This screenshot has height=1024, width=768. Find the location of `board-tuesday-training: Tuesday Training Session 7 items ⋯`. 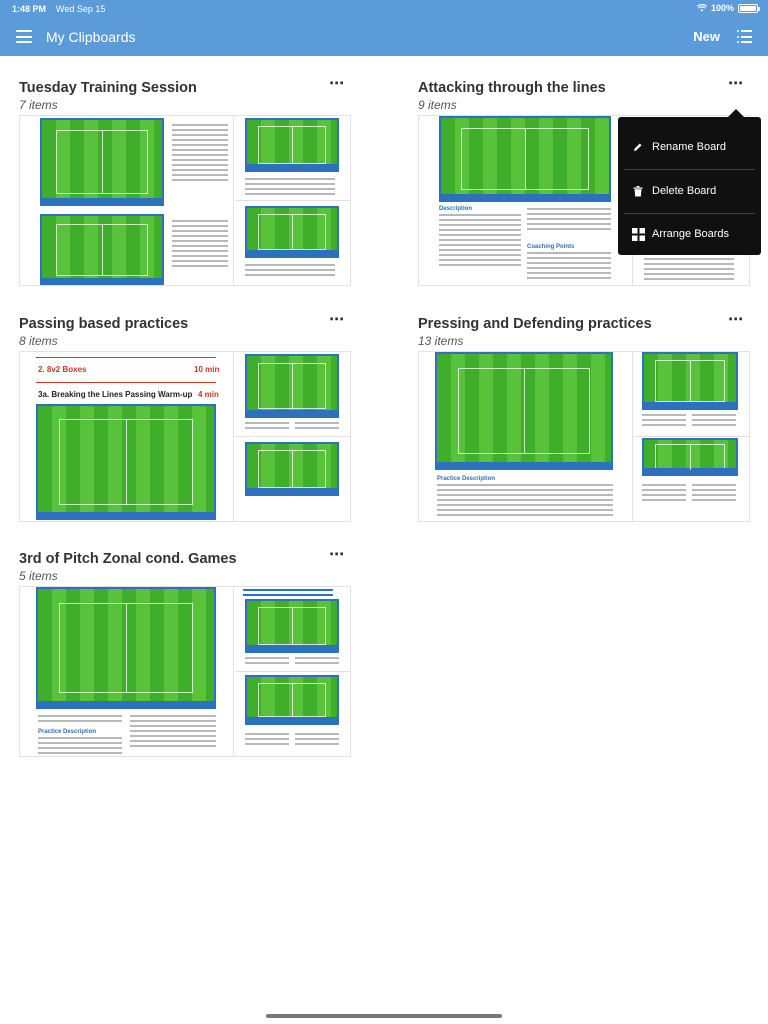

board-tuesday-training: Tuesday Training Session 7 items ⋯ is located at coordinates (185, 183).